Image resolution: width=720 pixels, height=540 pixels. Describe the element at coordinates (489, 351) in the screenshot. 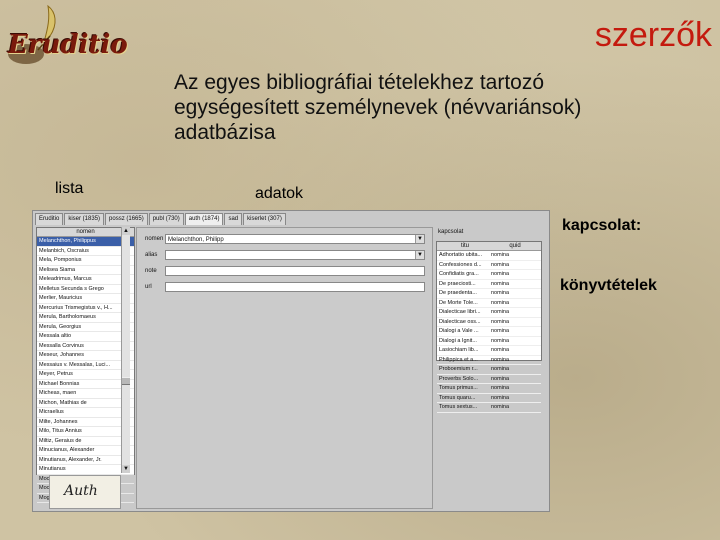

I see `relation-row: Lasiochiam lib... nomina` at that location.